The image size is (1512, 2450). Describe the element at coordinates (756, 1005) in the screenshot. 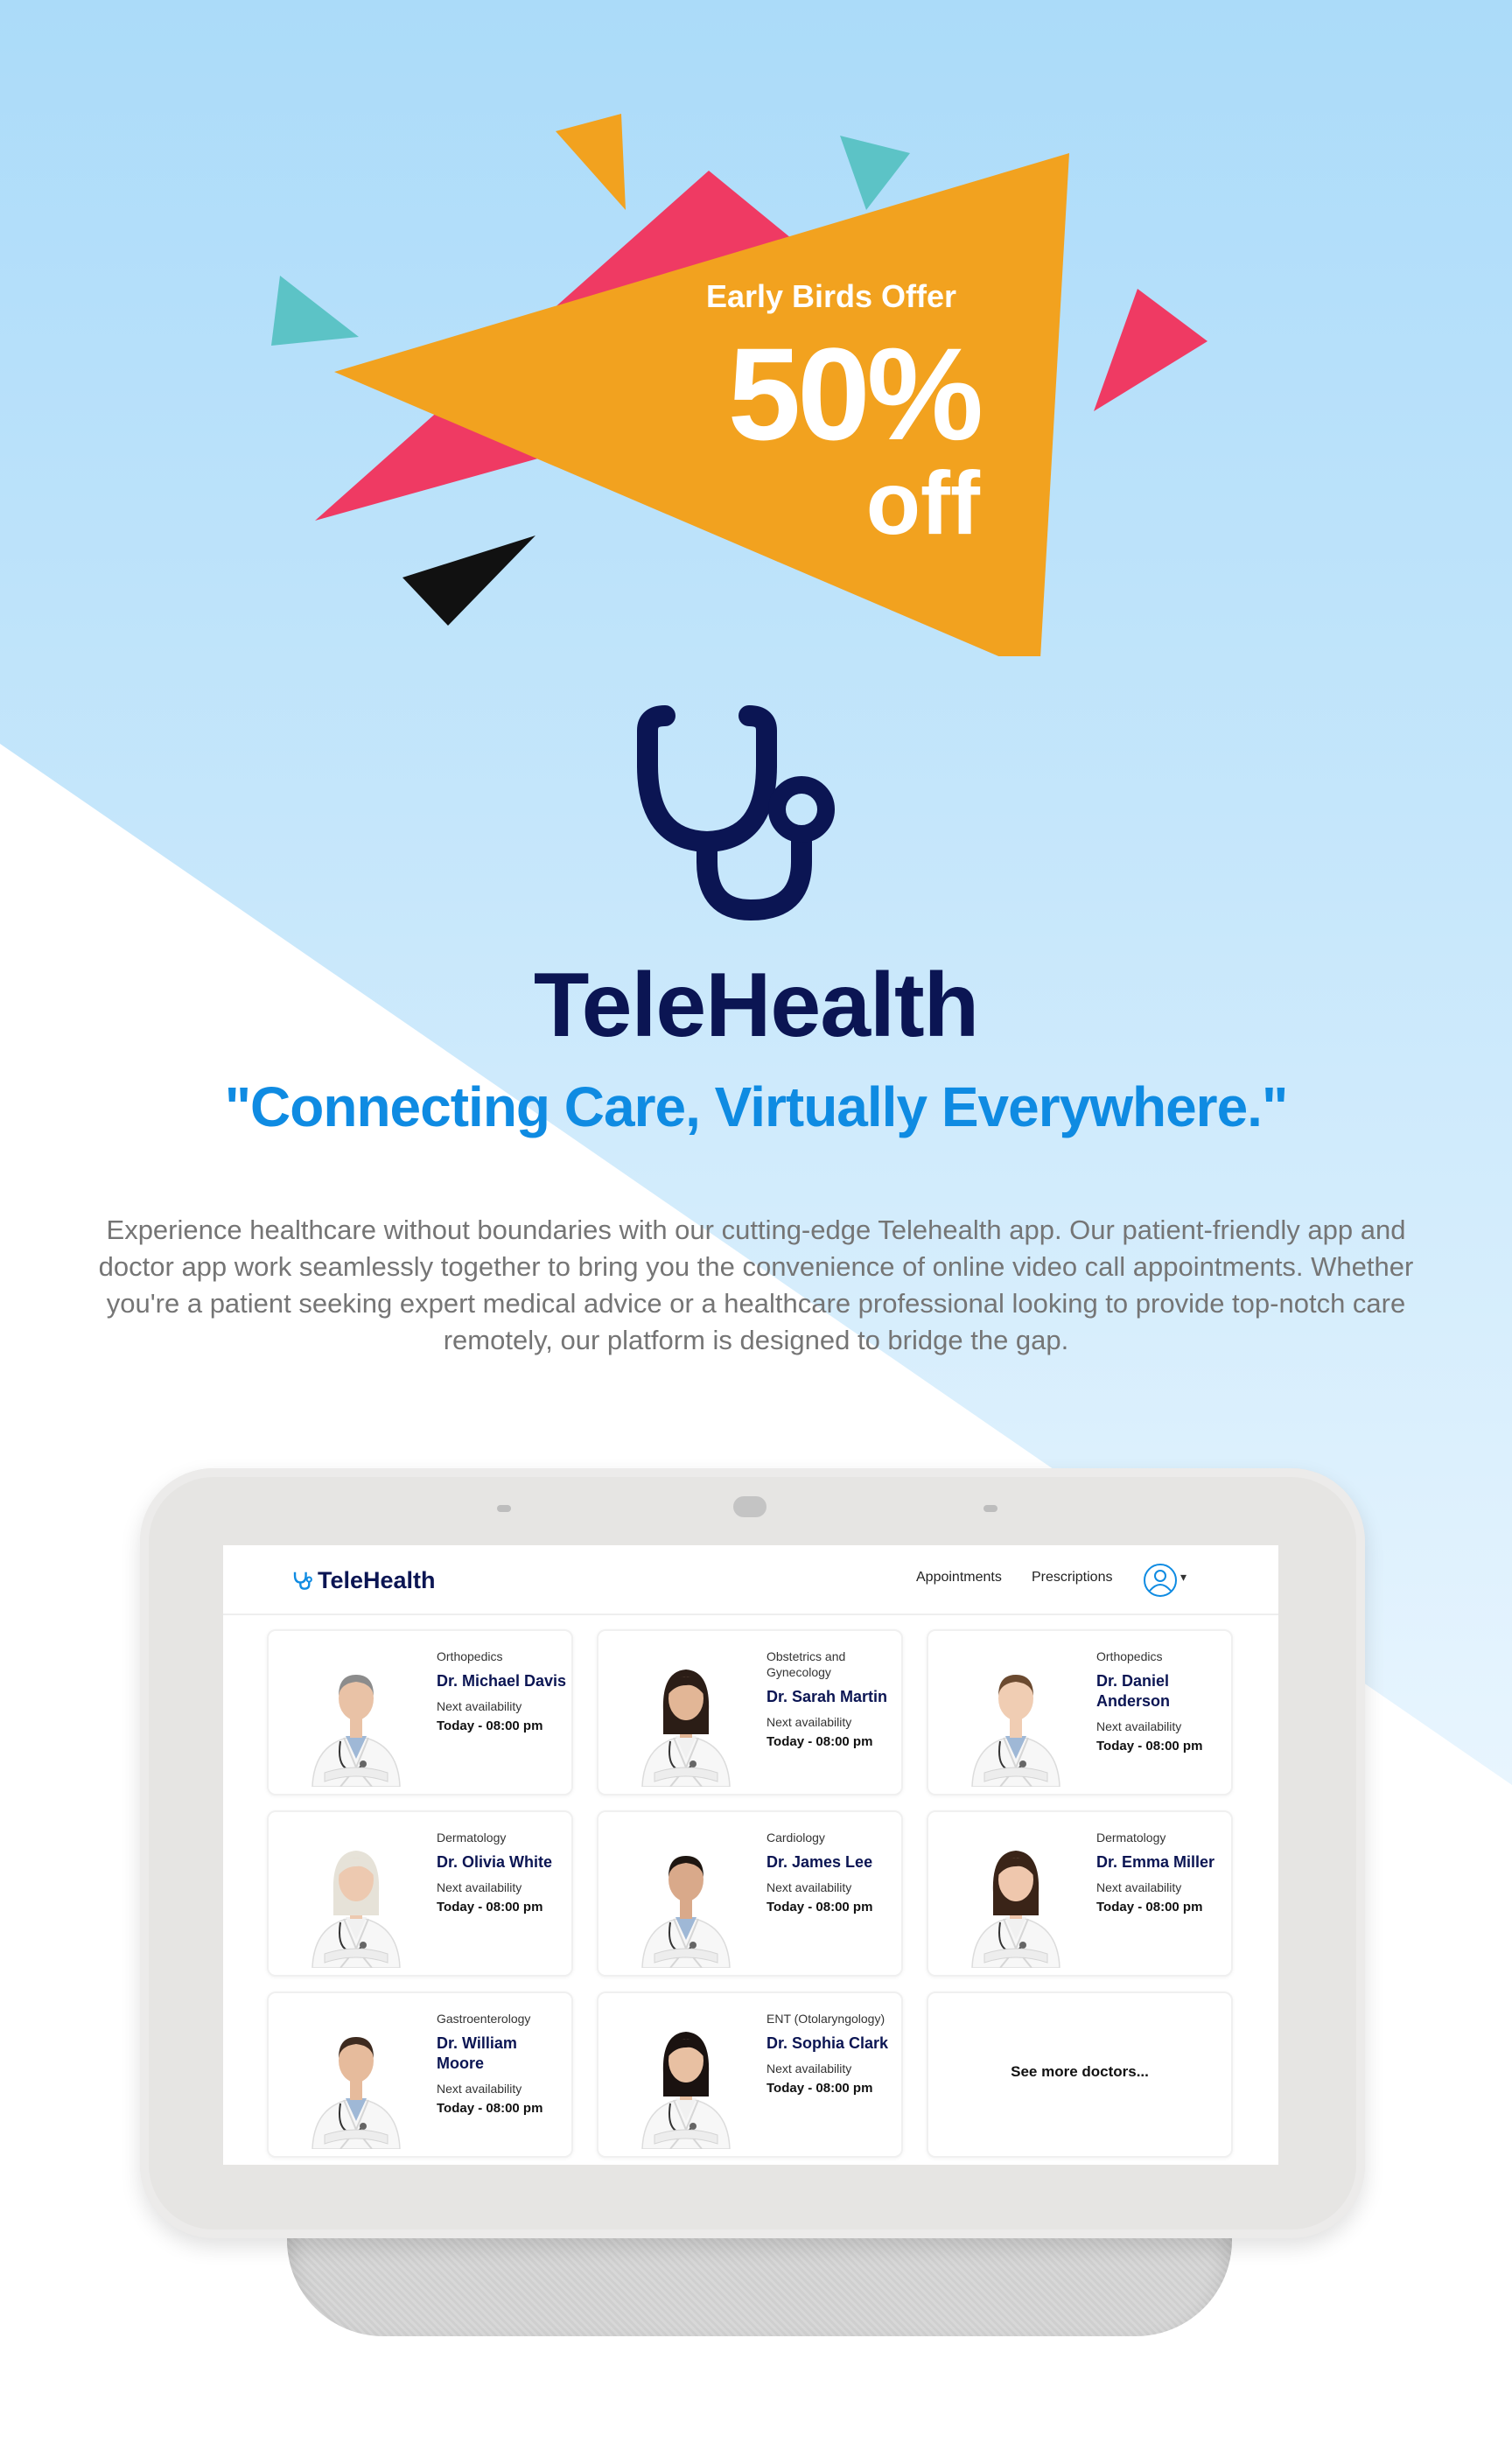

I see `brand-title: TeleHealth` at that location.